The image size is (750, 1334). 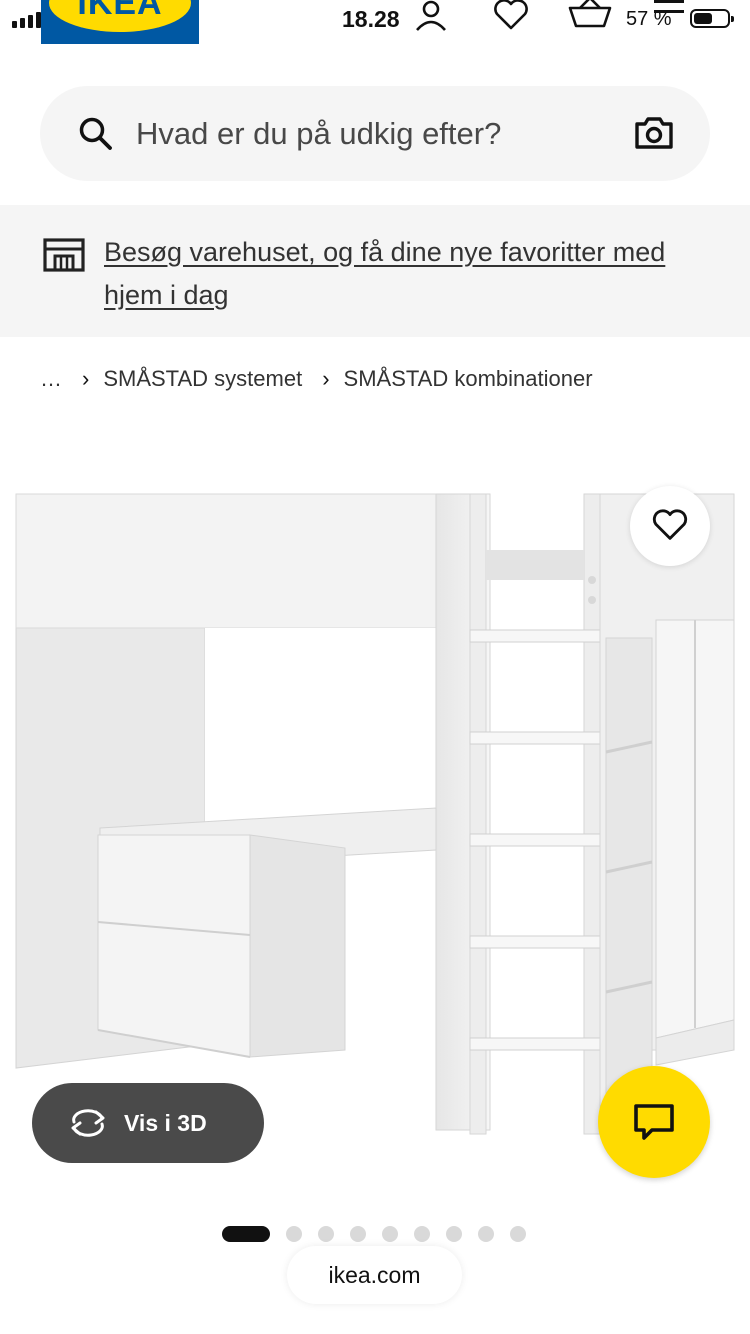 What do you see at coordinates (654, 133) in the screenshot?
I see `camera-icon` at bounding box center [654, 133].